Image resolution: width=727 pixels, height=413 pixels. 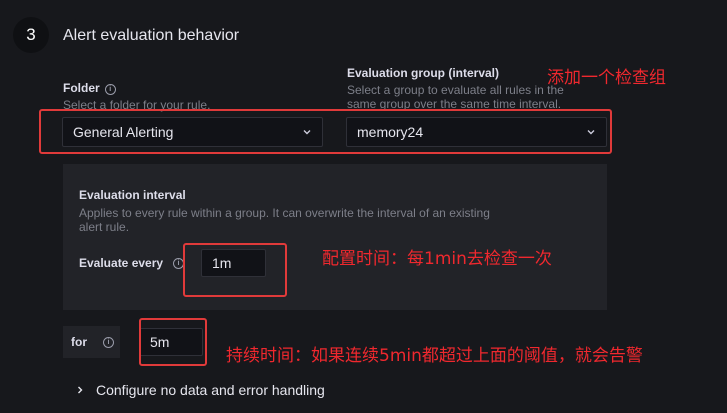 I want to click on evaluation-interval-description-line2: alert rule., so click(x=104, y=227).